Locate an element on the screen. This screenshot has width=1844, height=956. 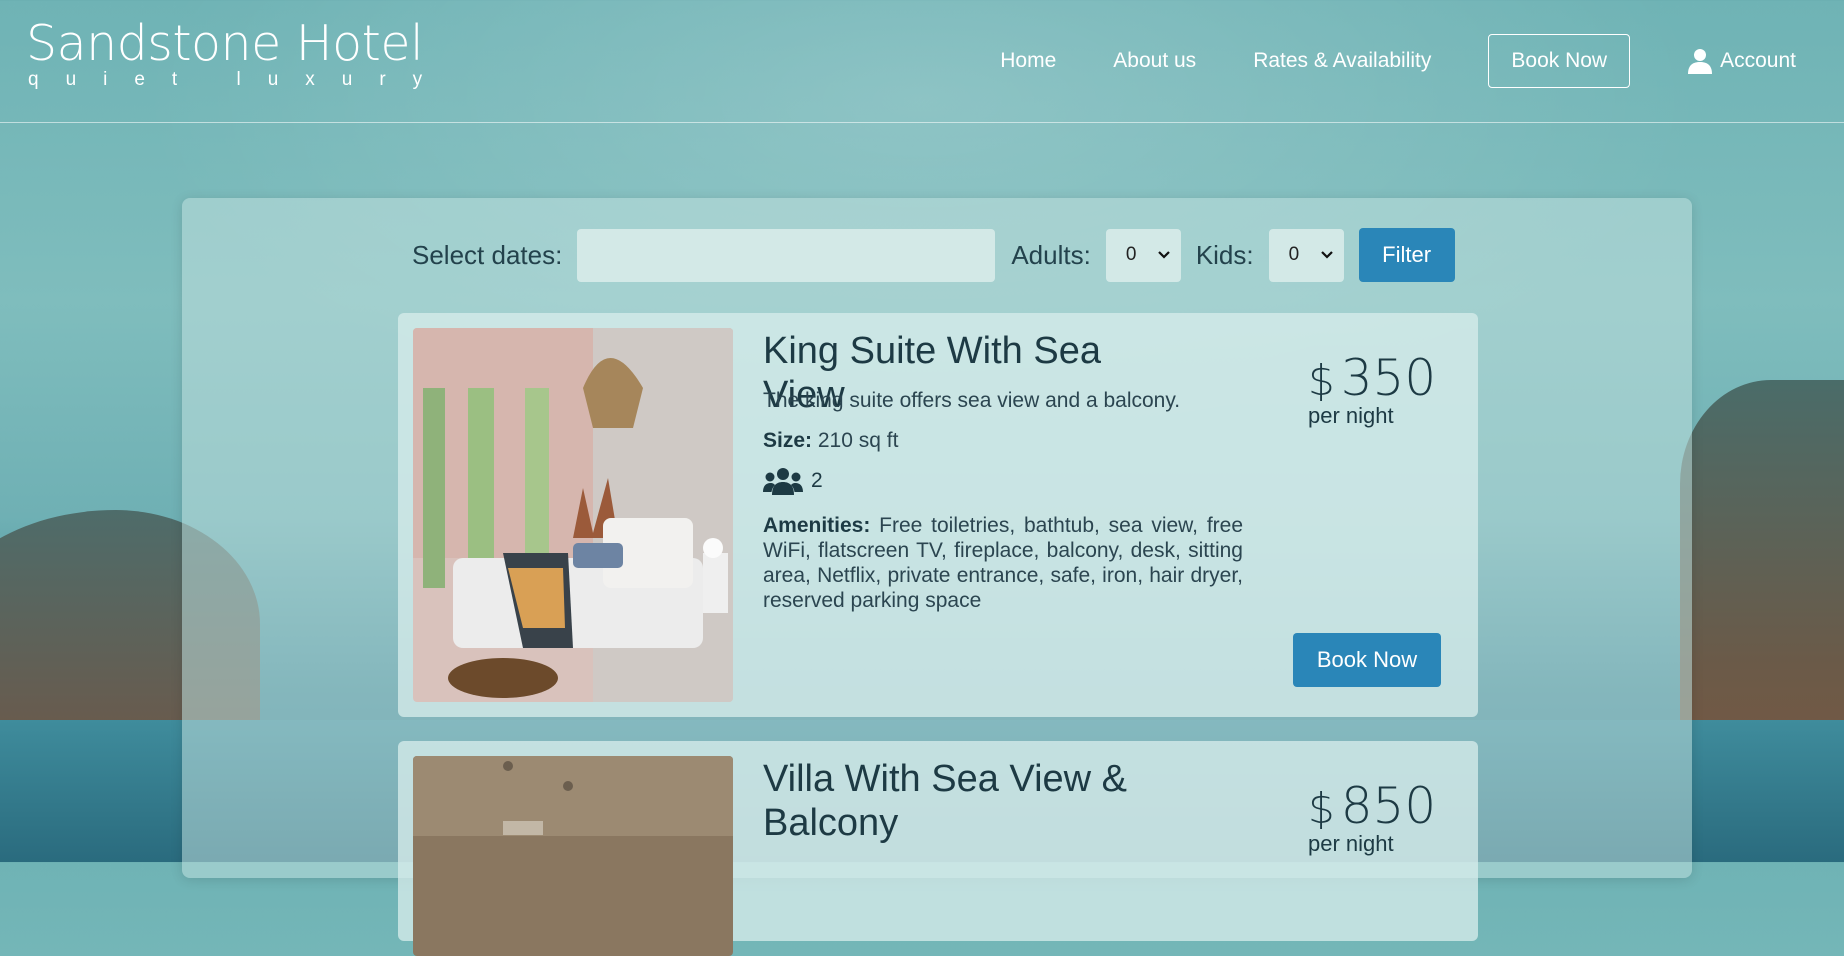
logo-title: Sandstone Hotel is located at coordinates (225, 43).